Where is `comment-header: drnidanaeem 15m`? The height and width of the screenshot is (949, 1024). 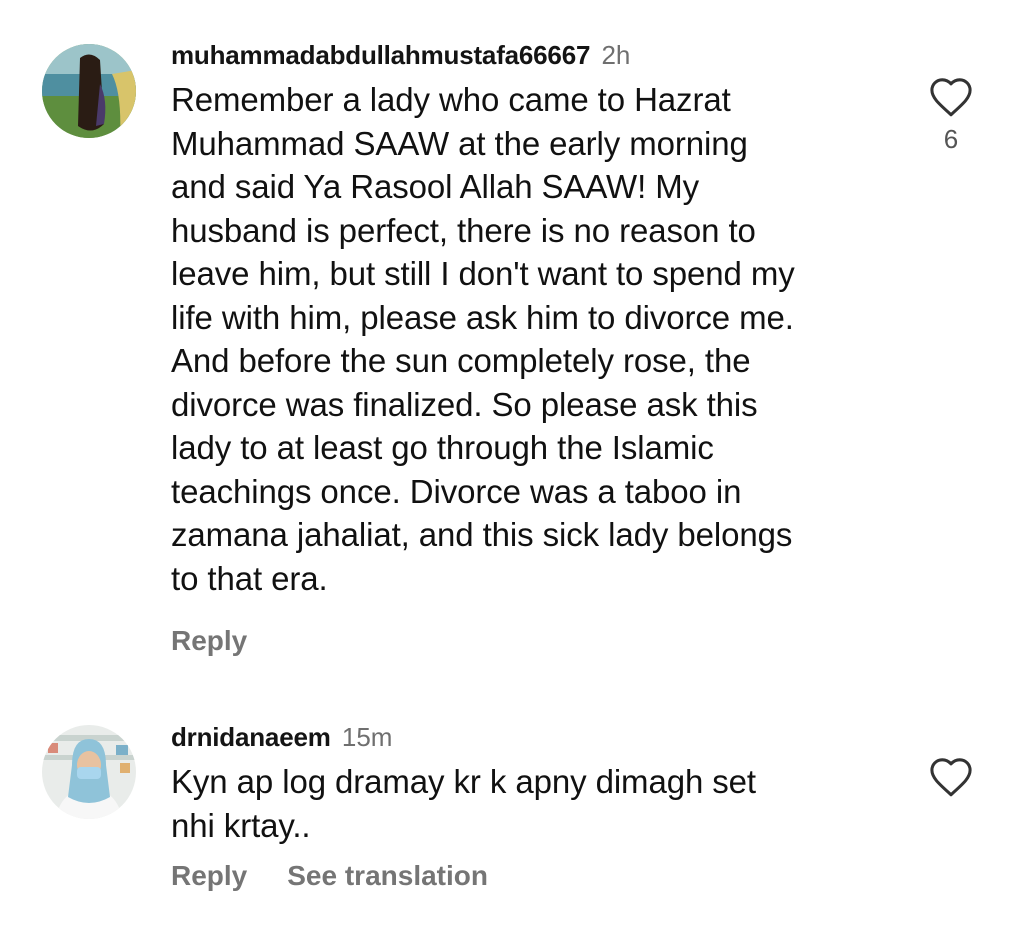 comment-header: drnidanaeem 15m is located at coordinates (531, 737).